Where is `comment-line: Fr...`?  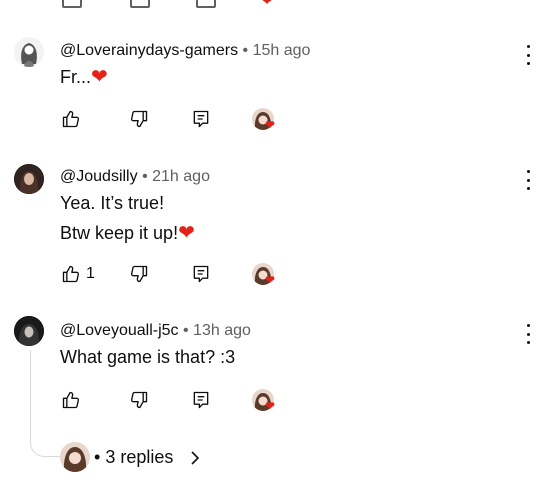
comment-line: Fr... is located at coordinates (75, 77).